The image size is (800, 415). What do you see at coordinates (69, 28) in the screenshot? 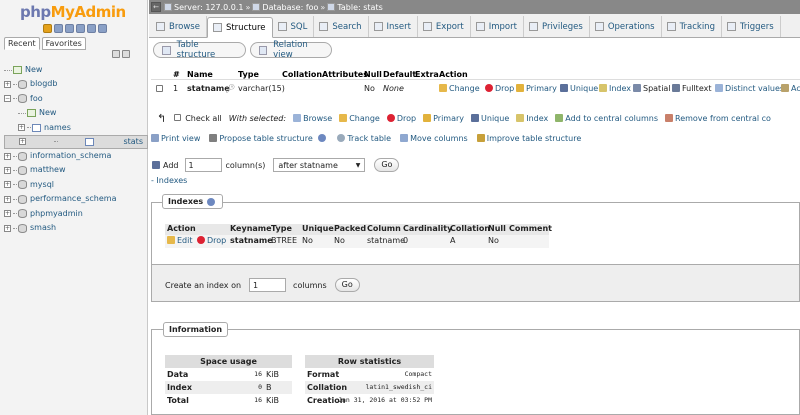
I see `query-window-icon` at bounding box center [69, 28].